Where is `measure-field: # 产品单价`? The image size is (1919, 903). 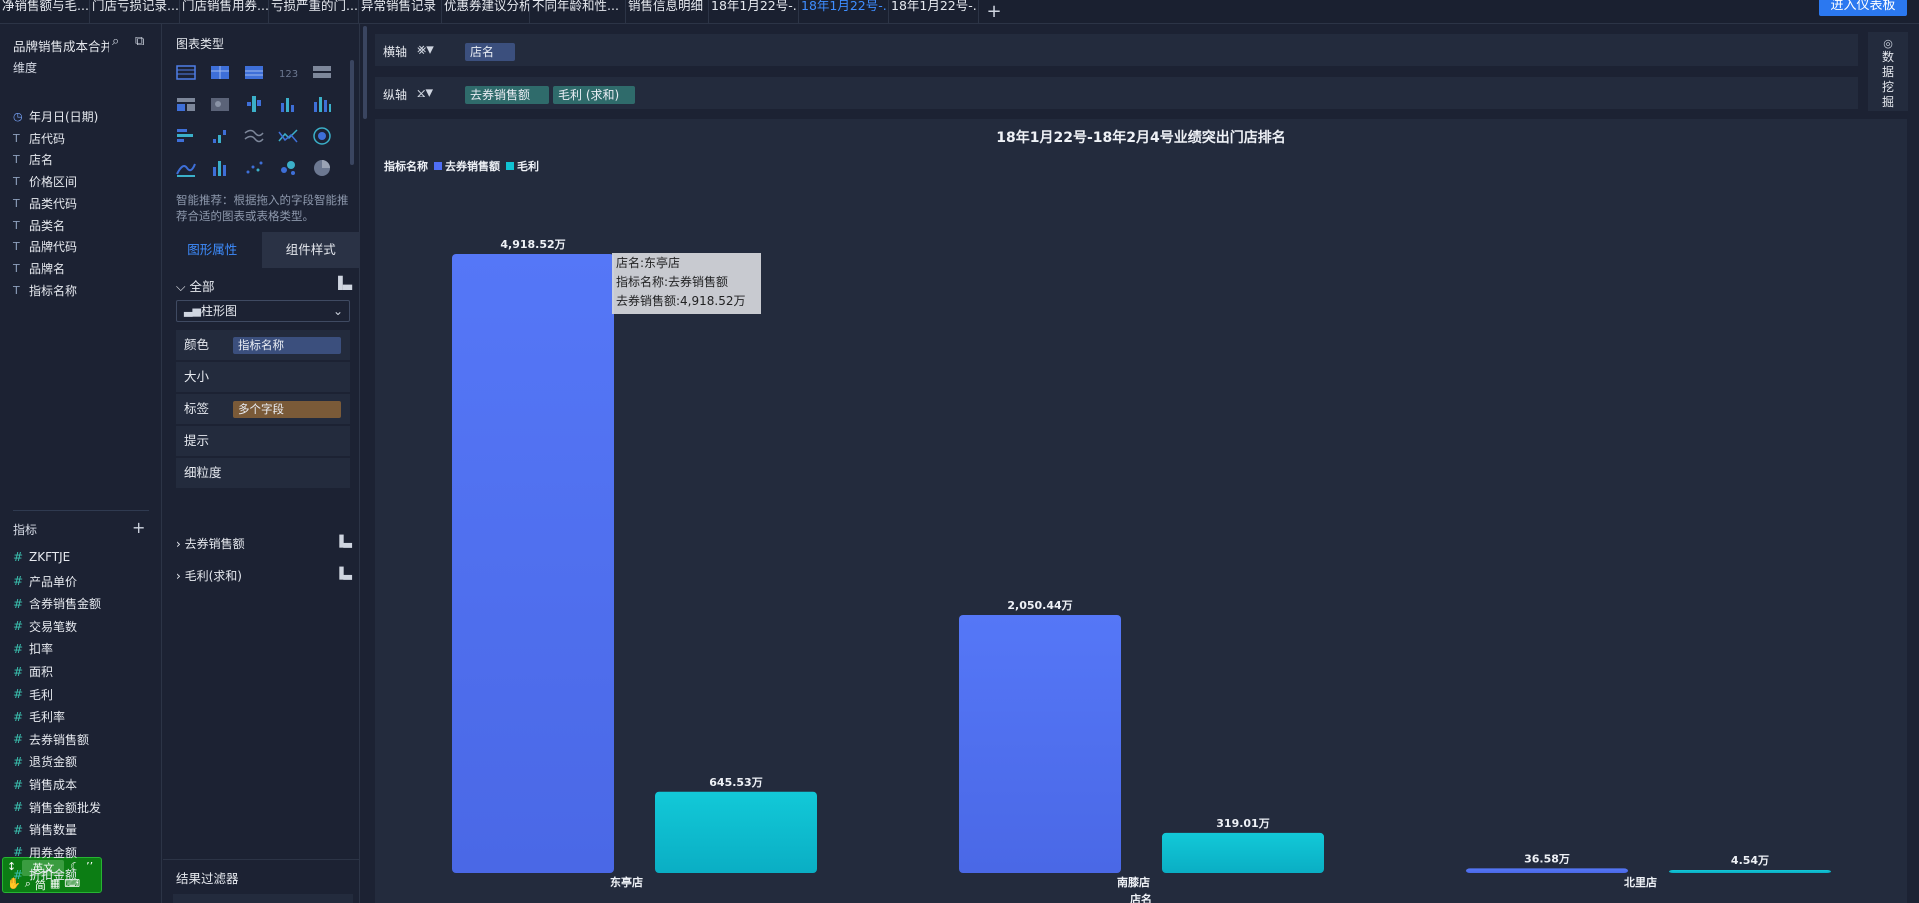 measure-field: # 产品单价 is located at coordinates (45, 581).